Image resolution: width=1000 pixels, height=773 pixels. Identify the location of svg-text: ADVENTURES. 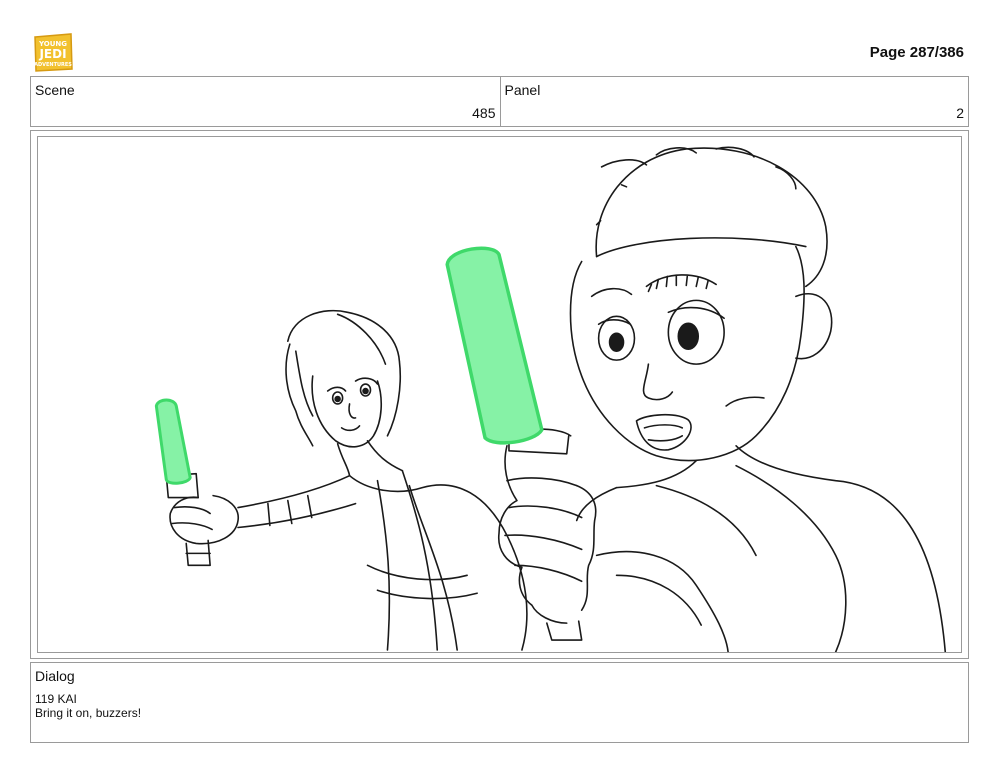
(53, 65).